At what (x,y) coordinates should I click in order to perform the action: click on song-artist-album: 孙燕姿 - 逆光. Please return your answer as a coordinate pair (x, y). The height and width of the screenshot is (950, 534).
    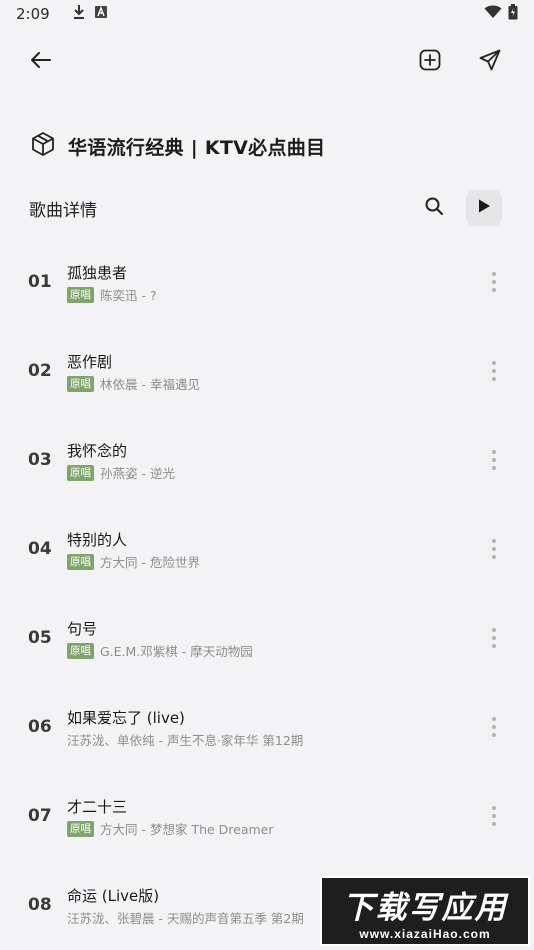
    Looking at the image, I should click on (137, 473).